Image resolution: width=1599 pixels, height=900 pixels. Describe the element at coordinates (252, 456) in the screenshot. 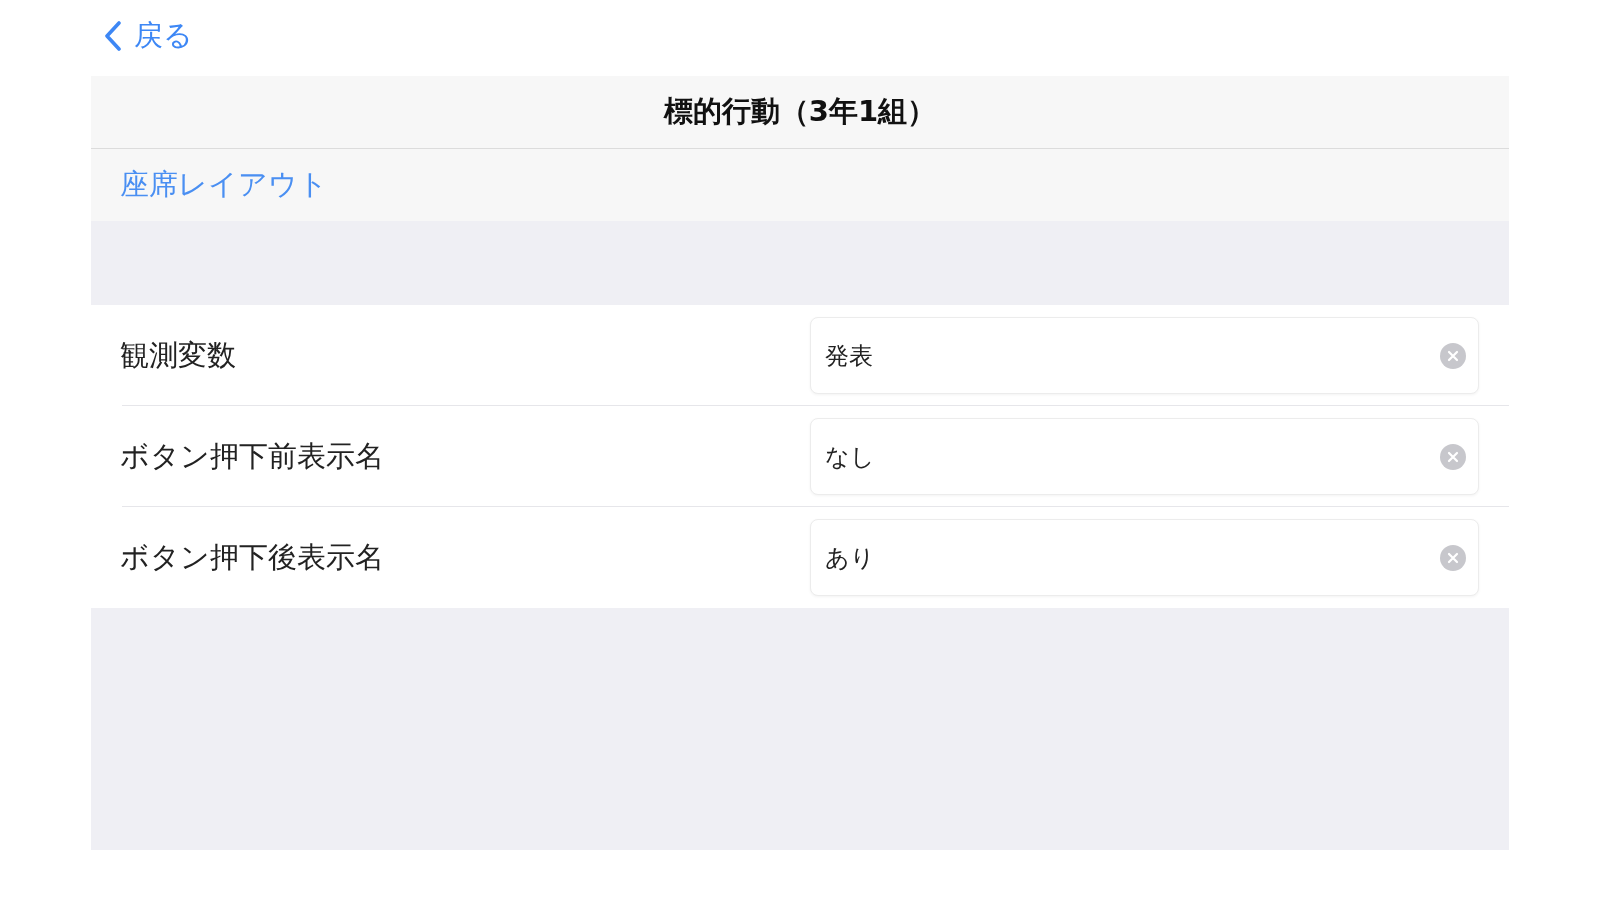

I see `field-label: ボタン押下前表示名` at that location.